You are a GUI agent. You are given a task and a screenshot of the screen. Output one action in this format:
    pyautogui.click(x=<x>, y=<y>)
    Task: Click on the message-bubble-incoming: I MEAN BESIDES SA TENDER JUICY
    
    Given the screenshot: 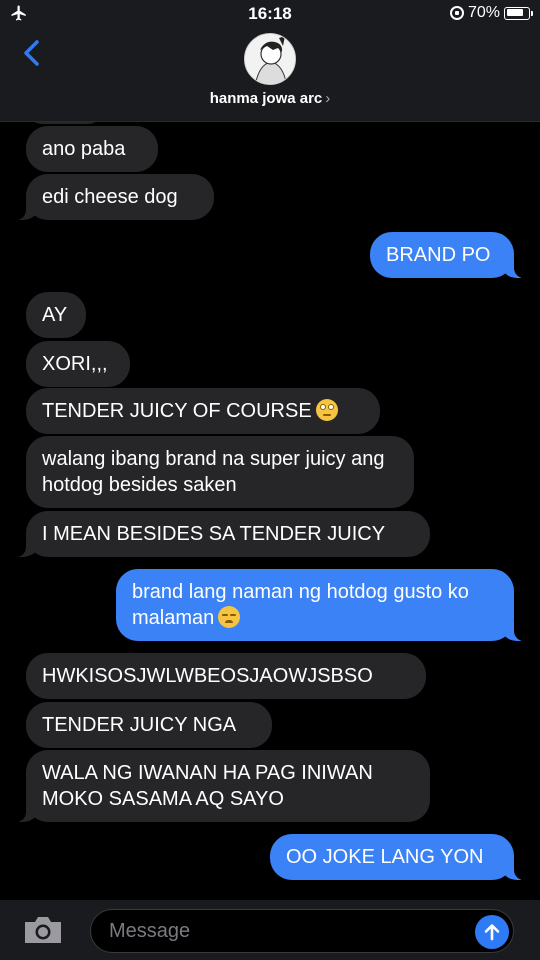 What is the action you would take?
    pyautogui.click(x=223, y=534)
    